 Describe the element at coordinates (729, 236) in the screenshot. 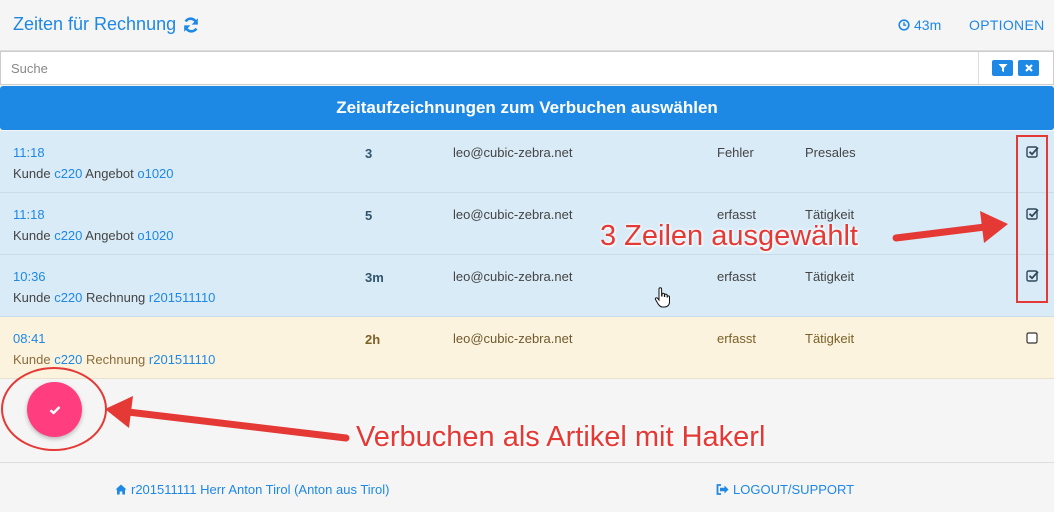

I see `annotation-selected-rows: 3 Zeilen ausgewählt` at that location.